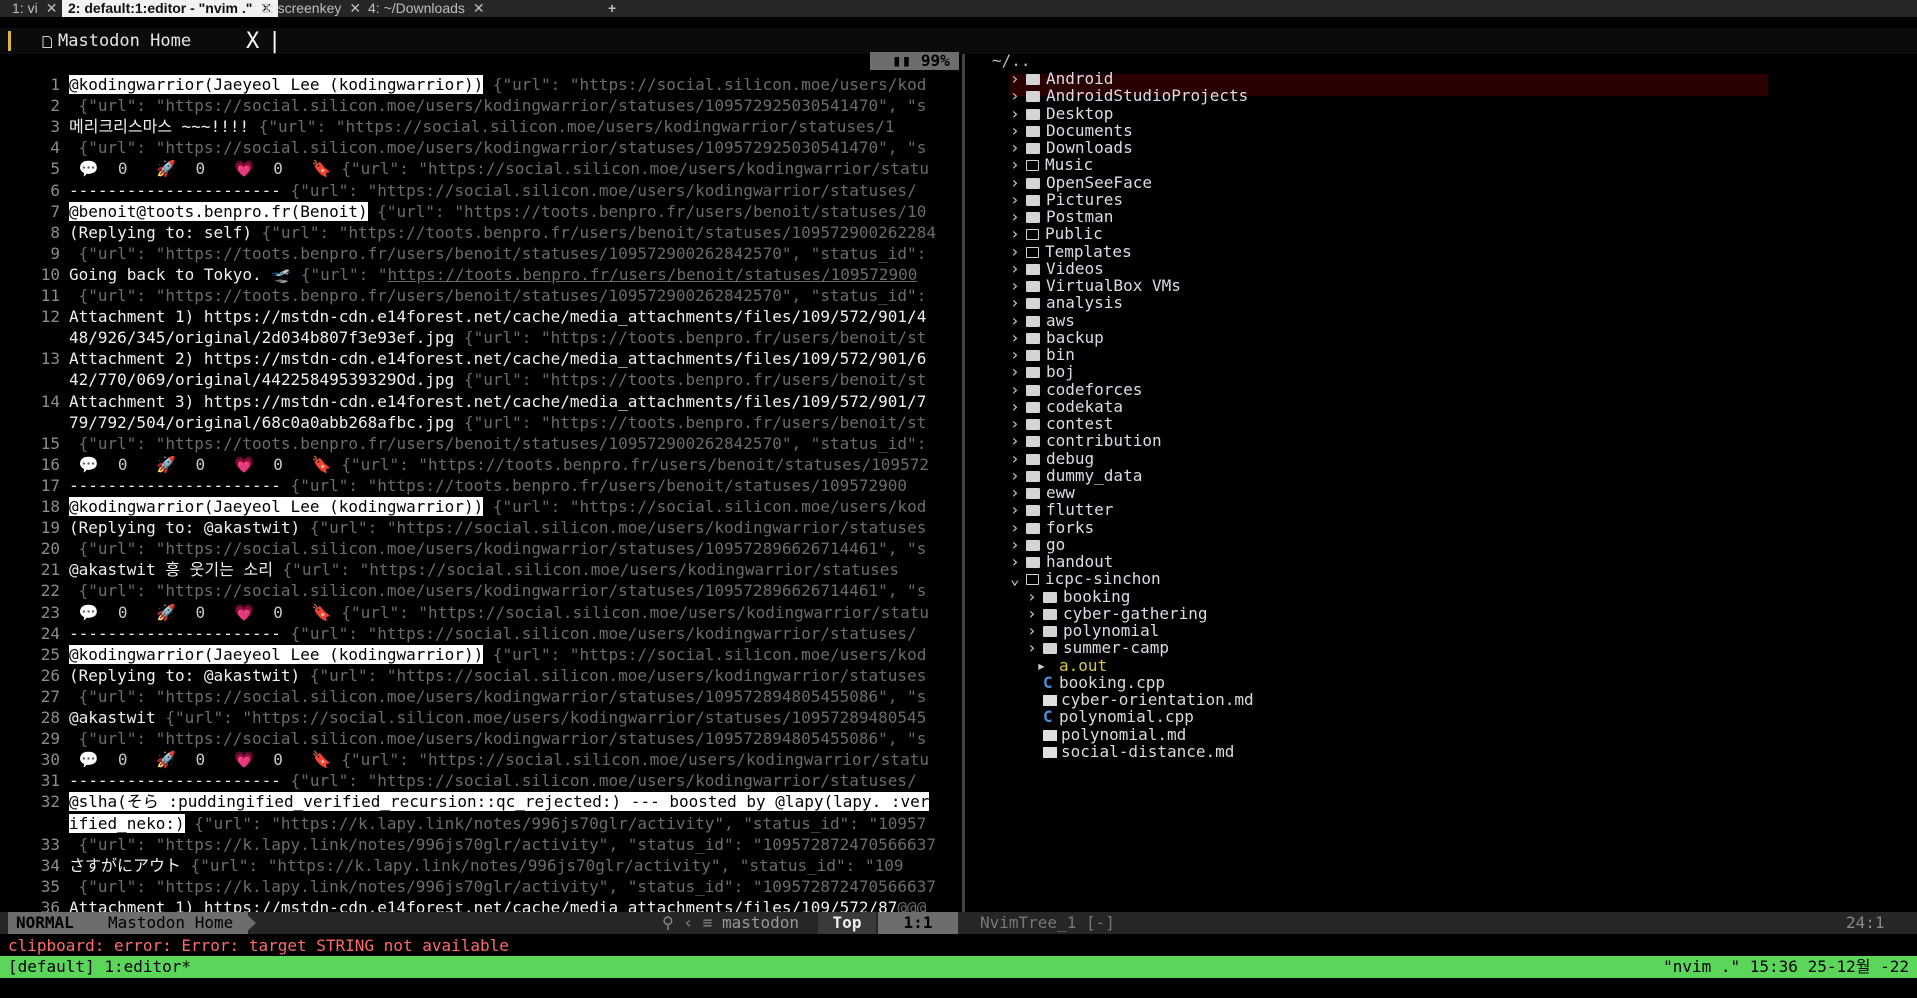 The height and width of the screenshot is (998, 1917). Describe the element at coordinates (612, 8) in the screenshot. I see `new-tab-button: +` at that location.